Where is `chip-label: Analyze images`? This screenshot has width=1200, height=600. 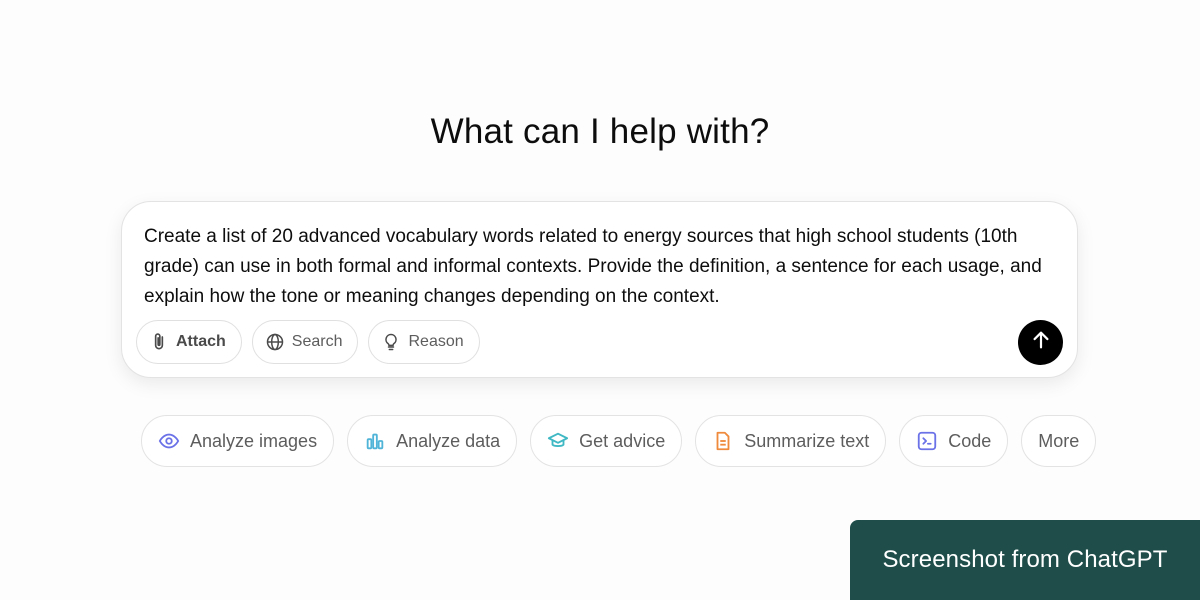 chip-label: Analyze images is located at coordinates (254, 440).